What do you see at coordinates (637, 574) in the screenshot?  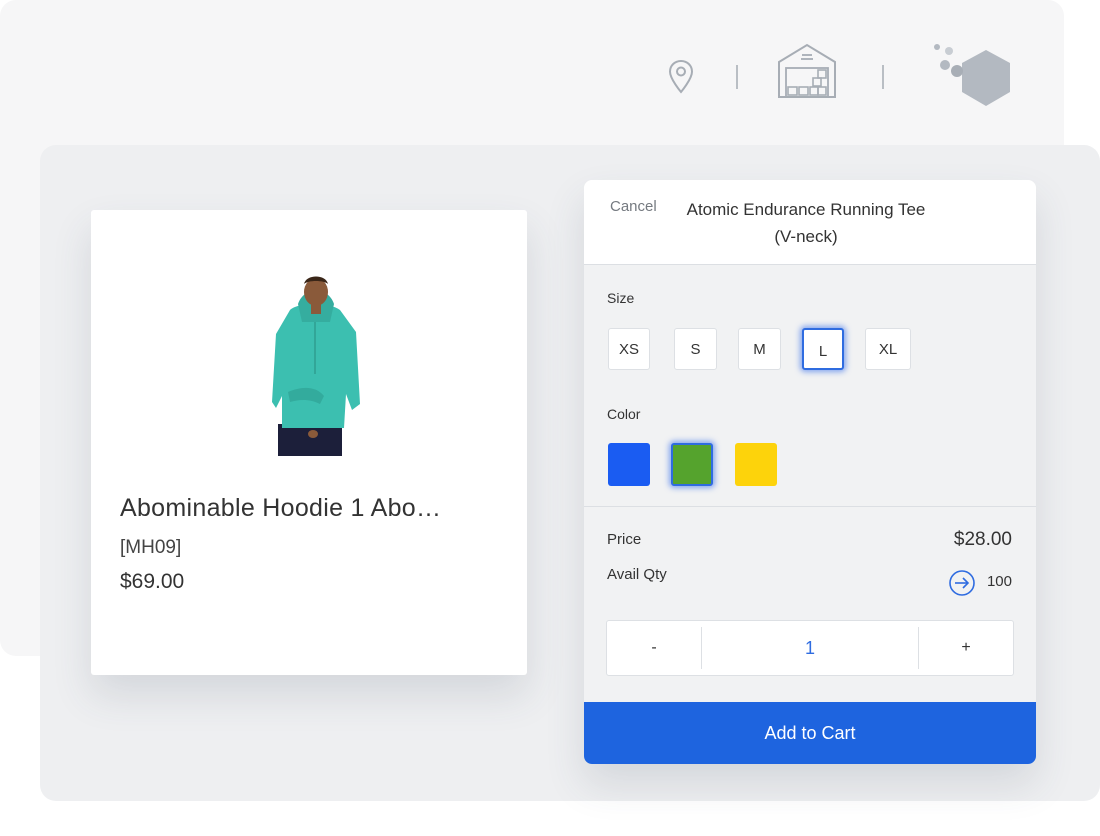 I see `avail-qty-label: Avail Qty` at bounding box center [637, 574].